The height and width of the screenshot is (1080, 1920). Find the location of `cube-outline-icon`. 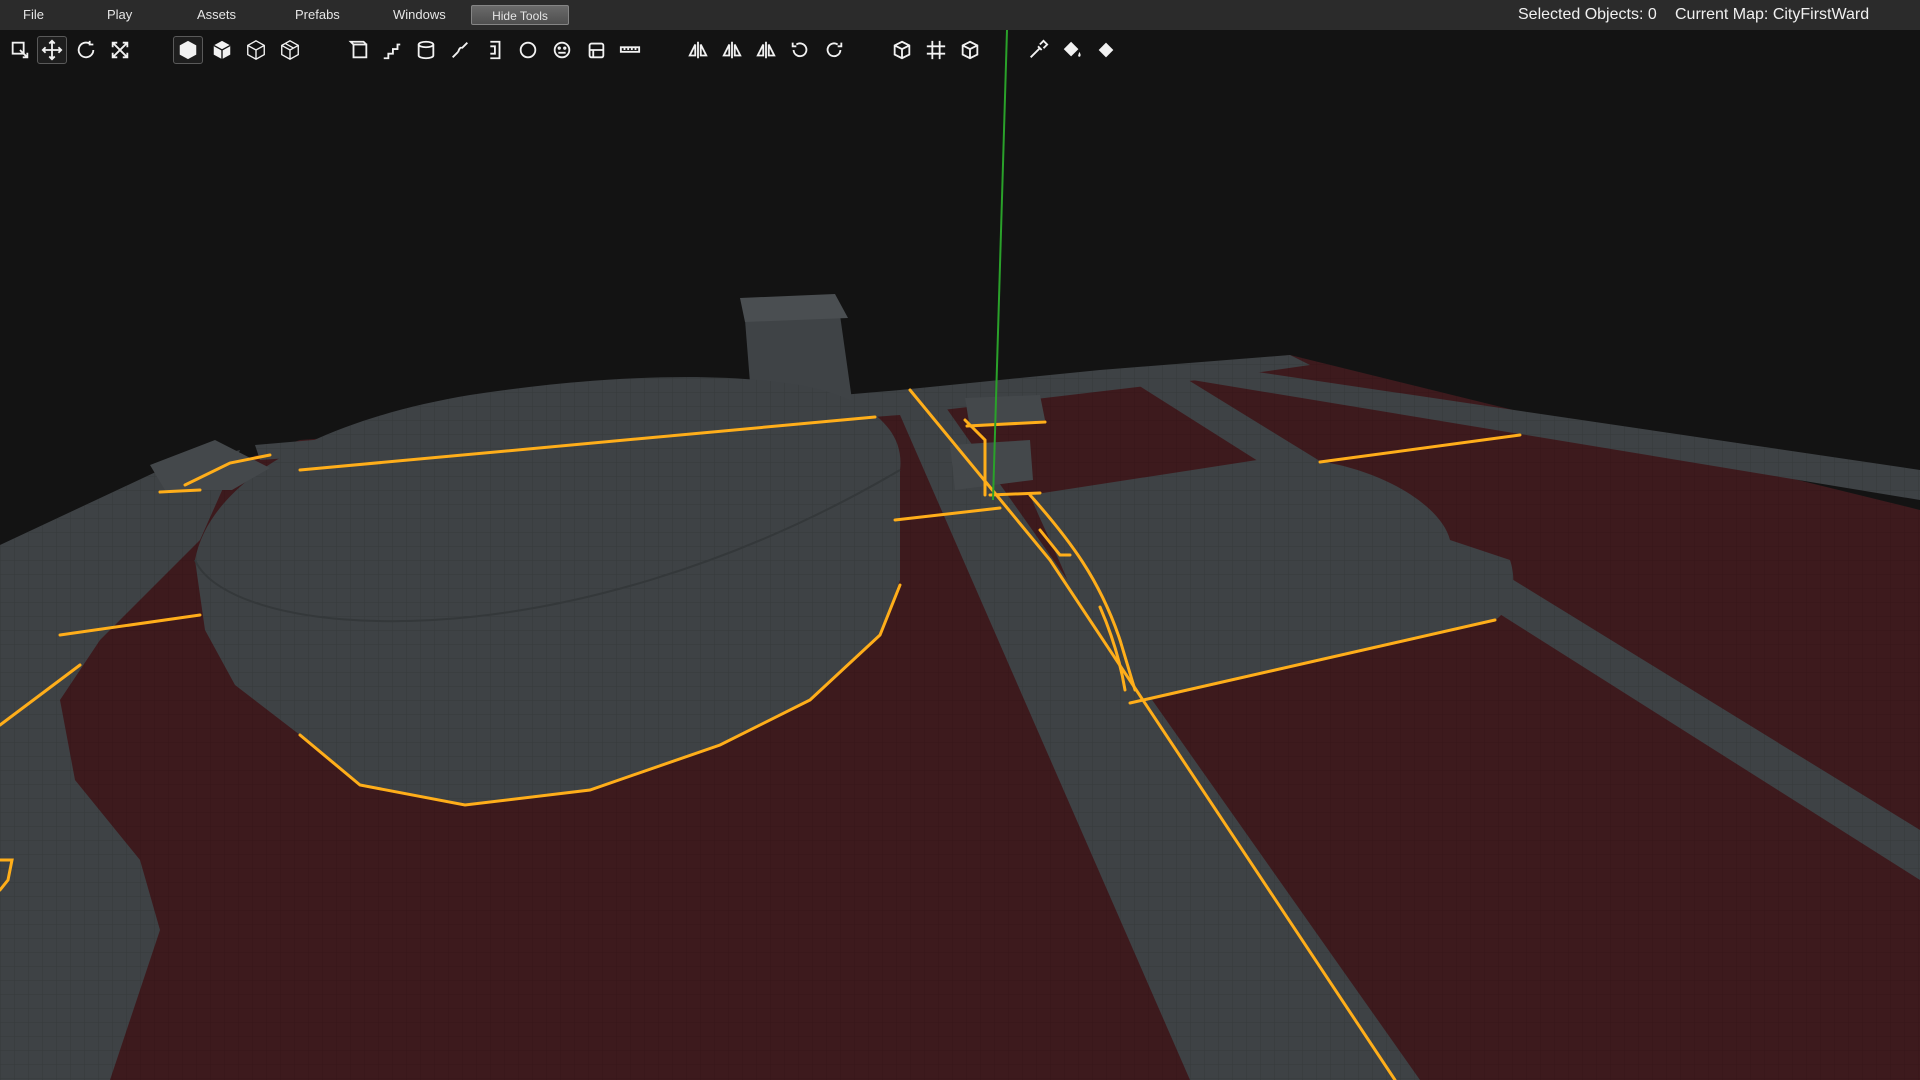

cube-outline-icon is located at coordinates (970, 50).